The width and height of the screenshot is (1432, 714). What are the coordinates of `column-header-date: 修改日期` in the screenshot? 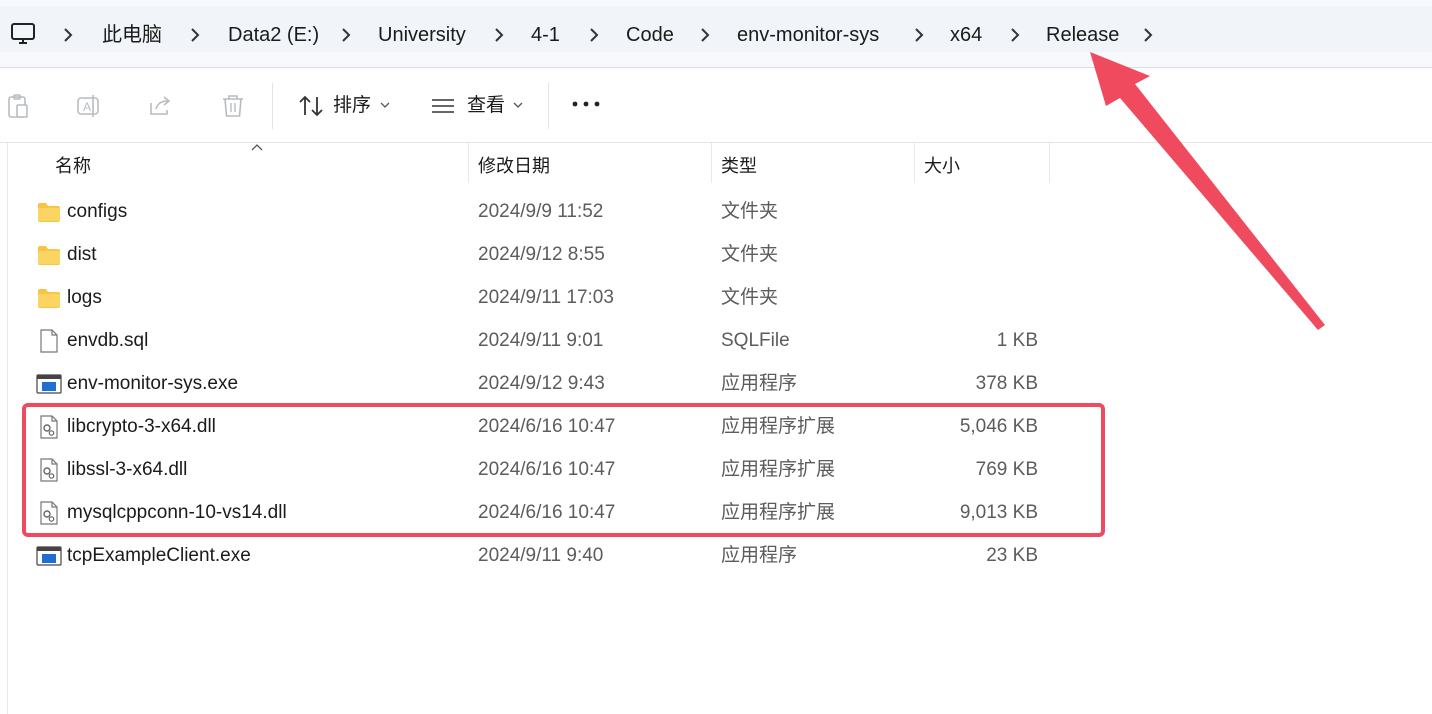 It's located at (514, 166).